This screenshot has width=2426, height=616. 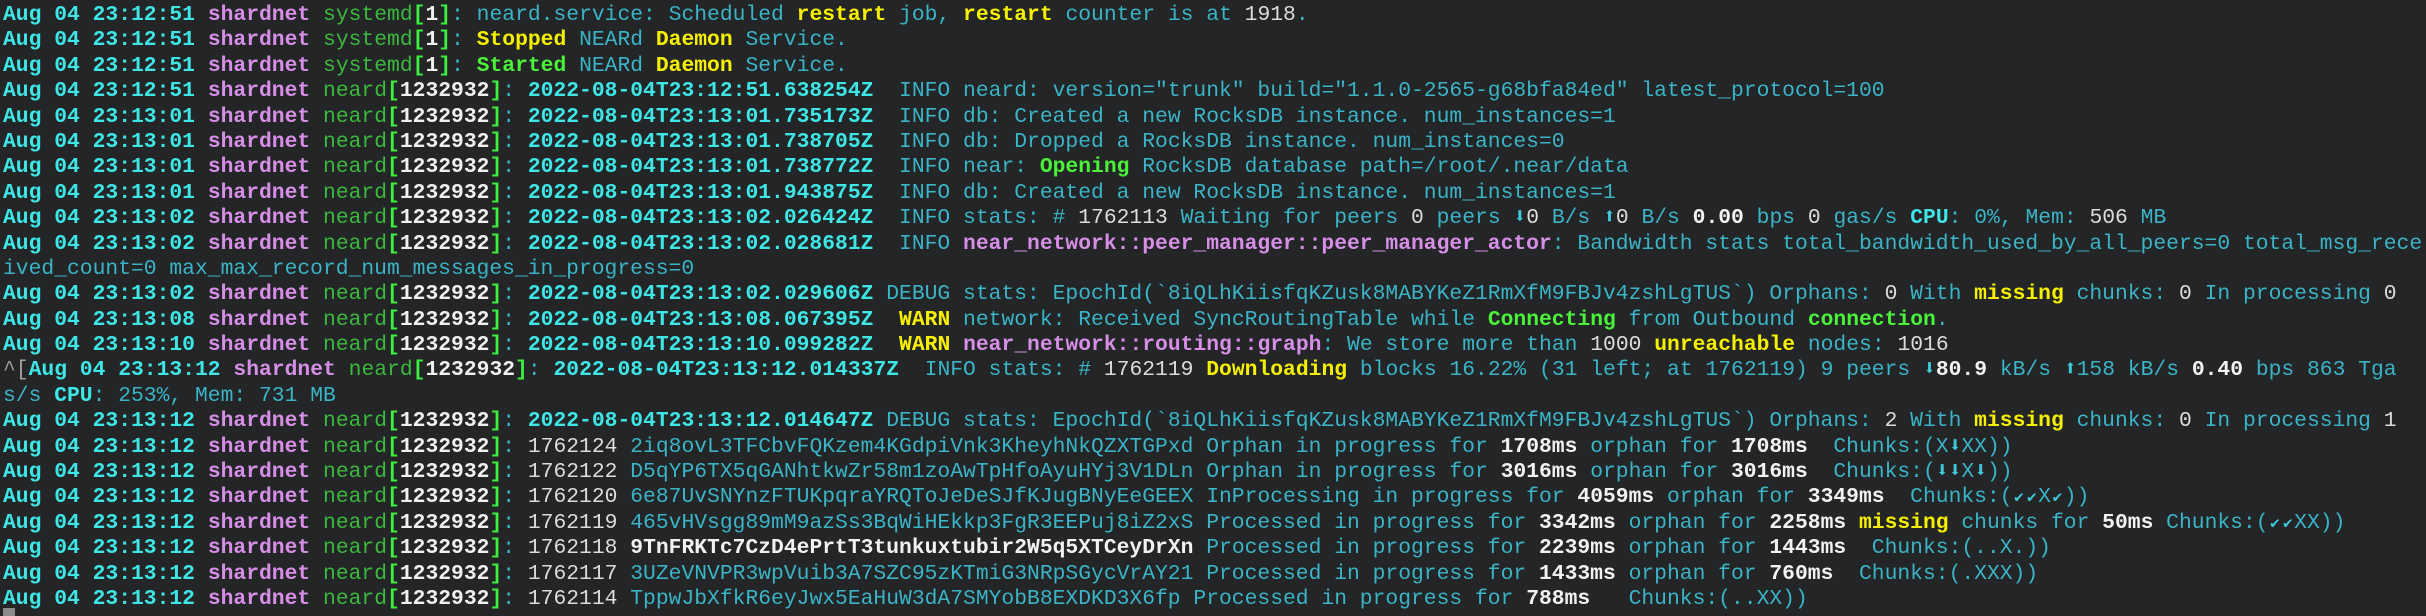 What do you see at coordinates (1878, 446) in the screenshot?
I see `log-message-text: Chunks:(X` at bounding box center [1878, 446].